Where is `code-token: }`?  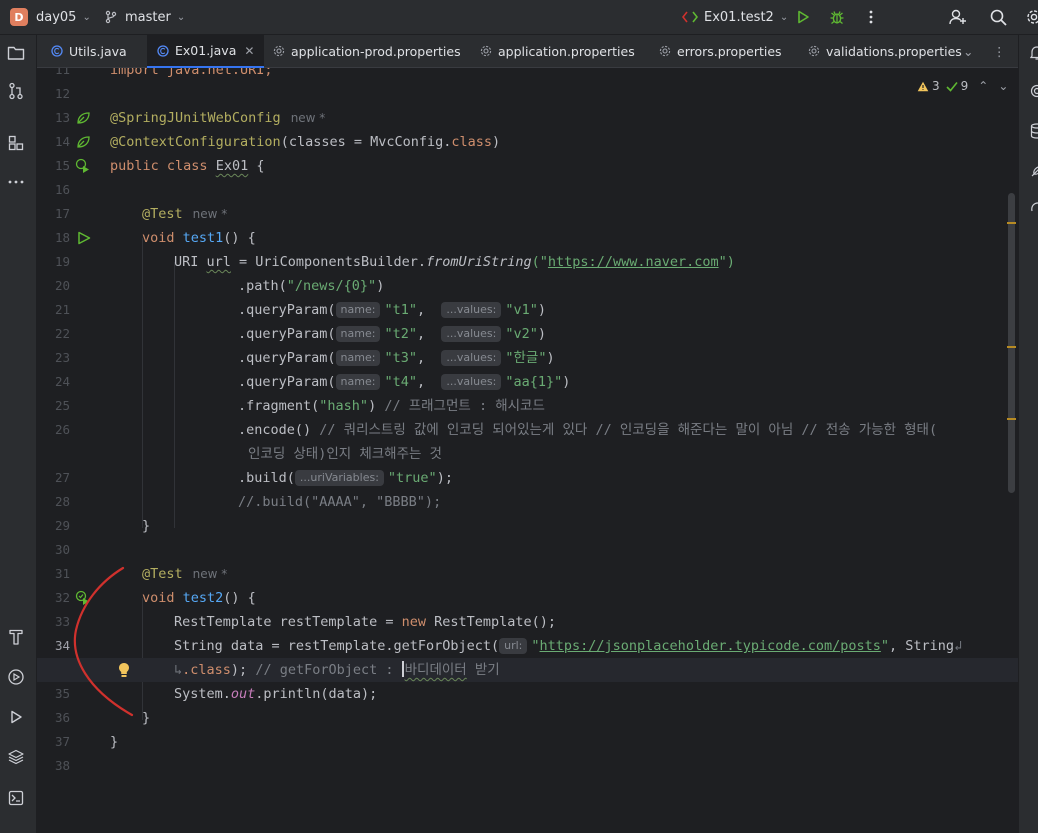
code-token: } is located at coordinates (114, 742).